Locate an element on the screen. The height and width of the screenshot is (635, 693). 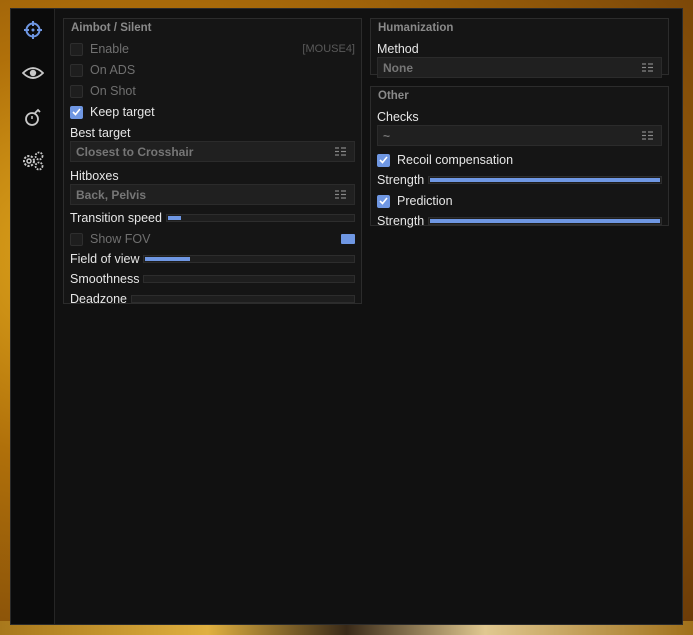
keep-target-checkbox is located at coordinates (76, 112).